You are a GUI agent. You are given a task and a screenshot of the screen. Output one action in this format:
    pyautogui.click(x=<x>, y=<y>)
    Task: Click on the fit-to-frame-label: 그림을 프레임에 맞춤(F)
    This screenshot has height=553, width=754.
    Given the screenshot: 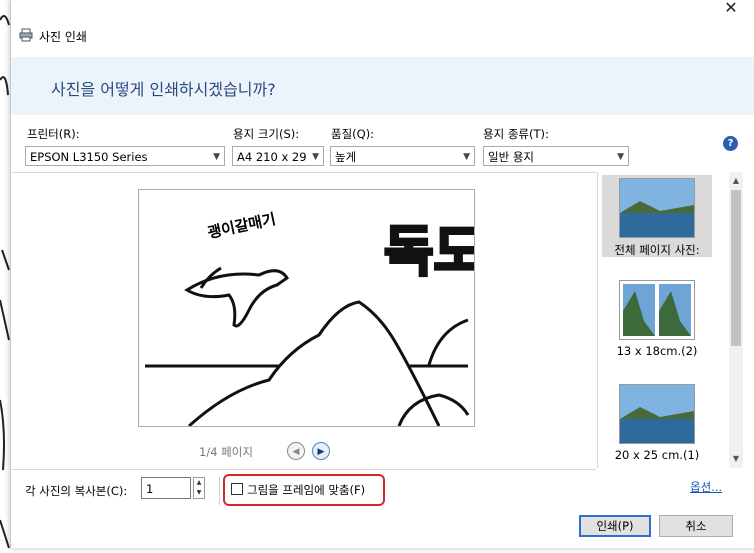 What is the action you would take?
    pyautogui.click(x=306, y=490)
    